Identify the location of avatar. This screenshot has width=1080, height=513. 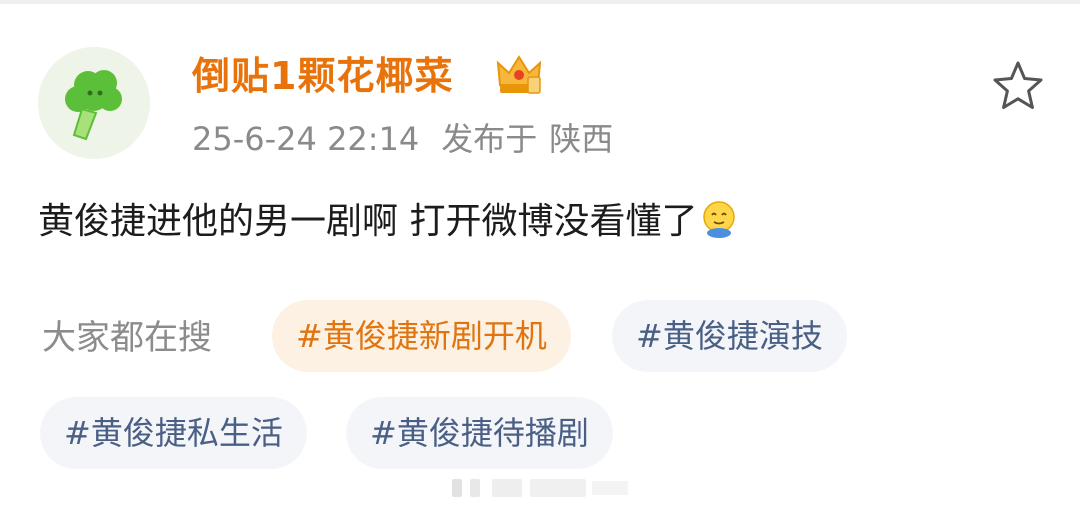
(94, 103).